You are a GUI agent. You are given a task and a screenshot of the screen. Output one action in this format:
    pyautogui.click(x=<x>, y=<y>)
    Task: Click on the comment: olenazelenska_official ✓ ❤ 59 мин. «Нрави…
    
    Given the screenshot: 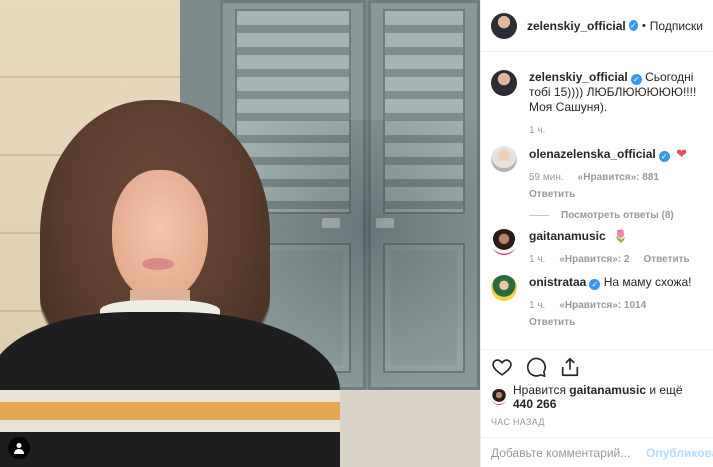 What is the action you would take?
    pyautogui.click(x=597, y=174)
    